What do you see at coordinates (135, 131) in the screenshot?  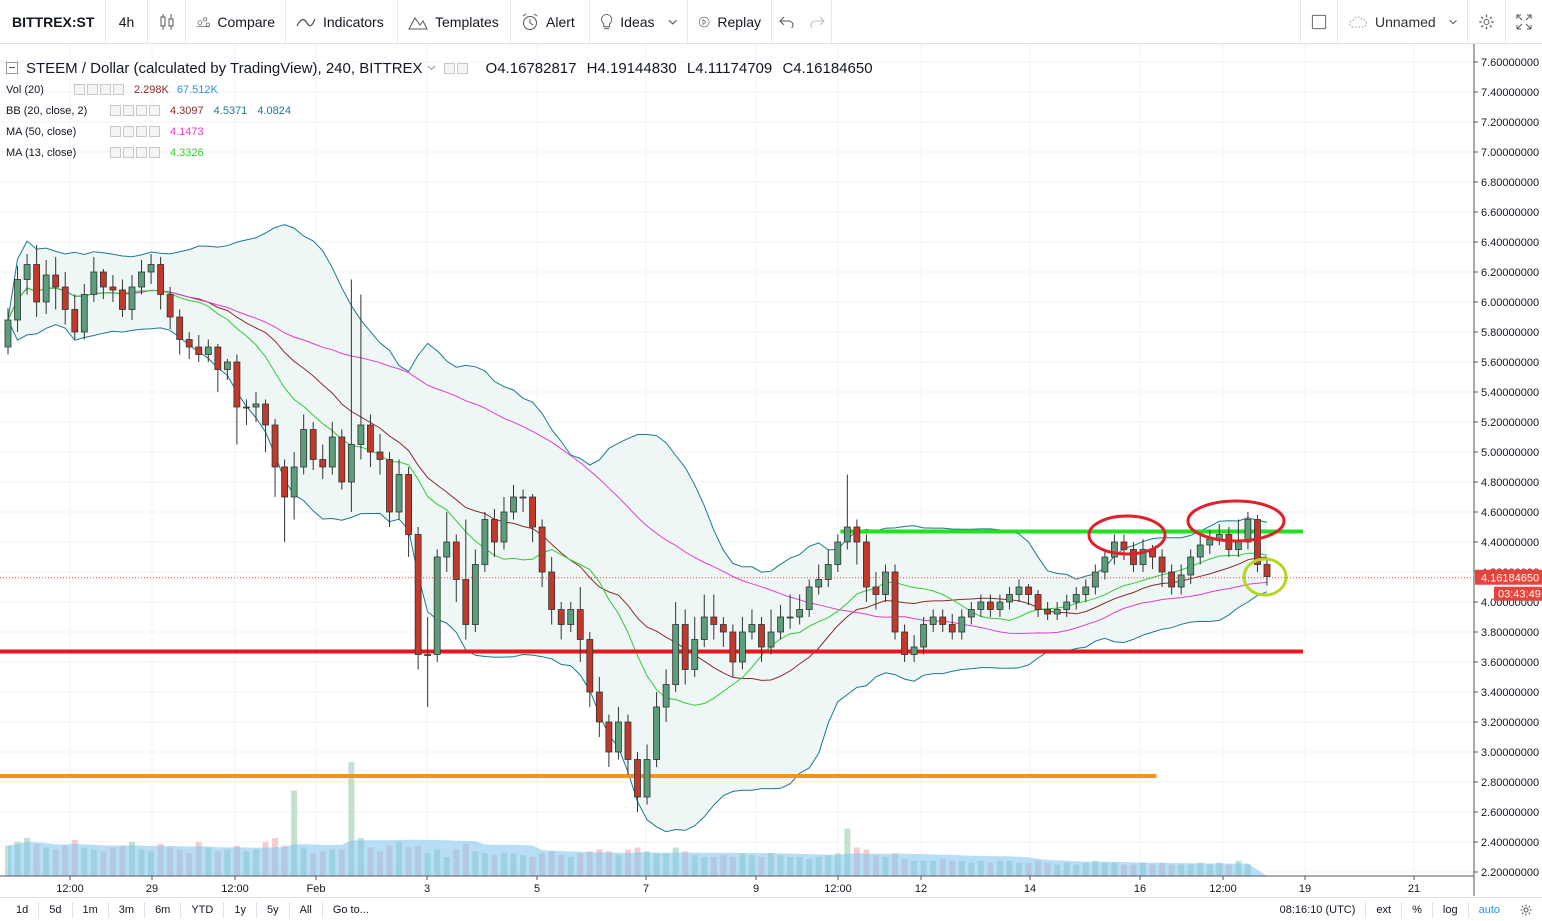 I see `ma50-controls` at bounding box center [135, 131].